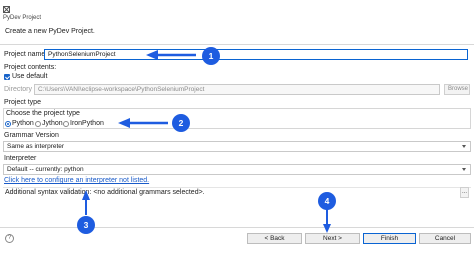  I want to click on use-default-checkbox, so click(7, 77).